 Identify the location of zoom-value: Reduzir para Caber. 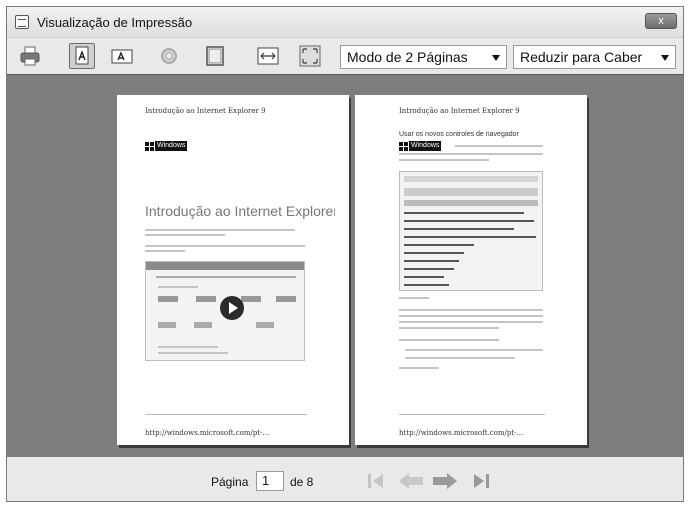
(581, 57).